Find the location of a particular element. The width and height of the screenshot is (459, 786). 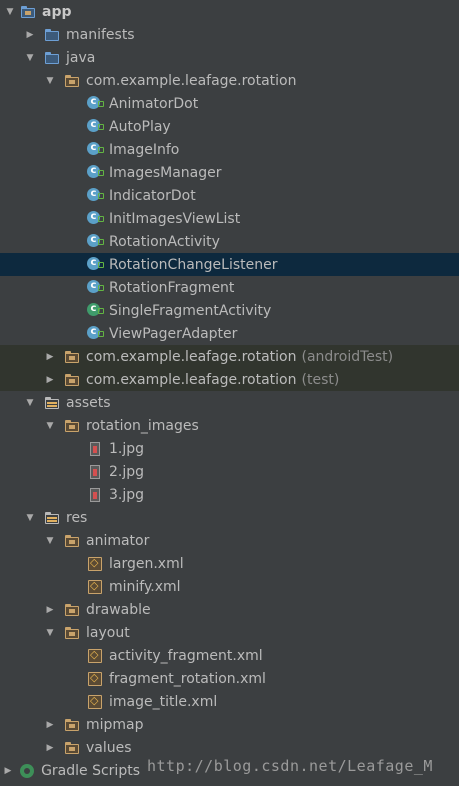

tree-item-class: AutoPlay is located at coordinates (229, 126).